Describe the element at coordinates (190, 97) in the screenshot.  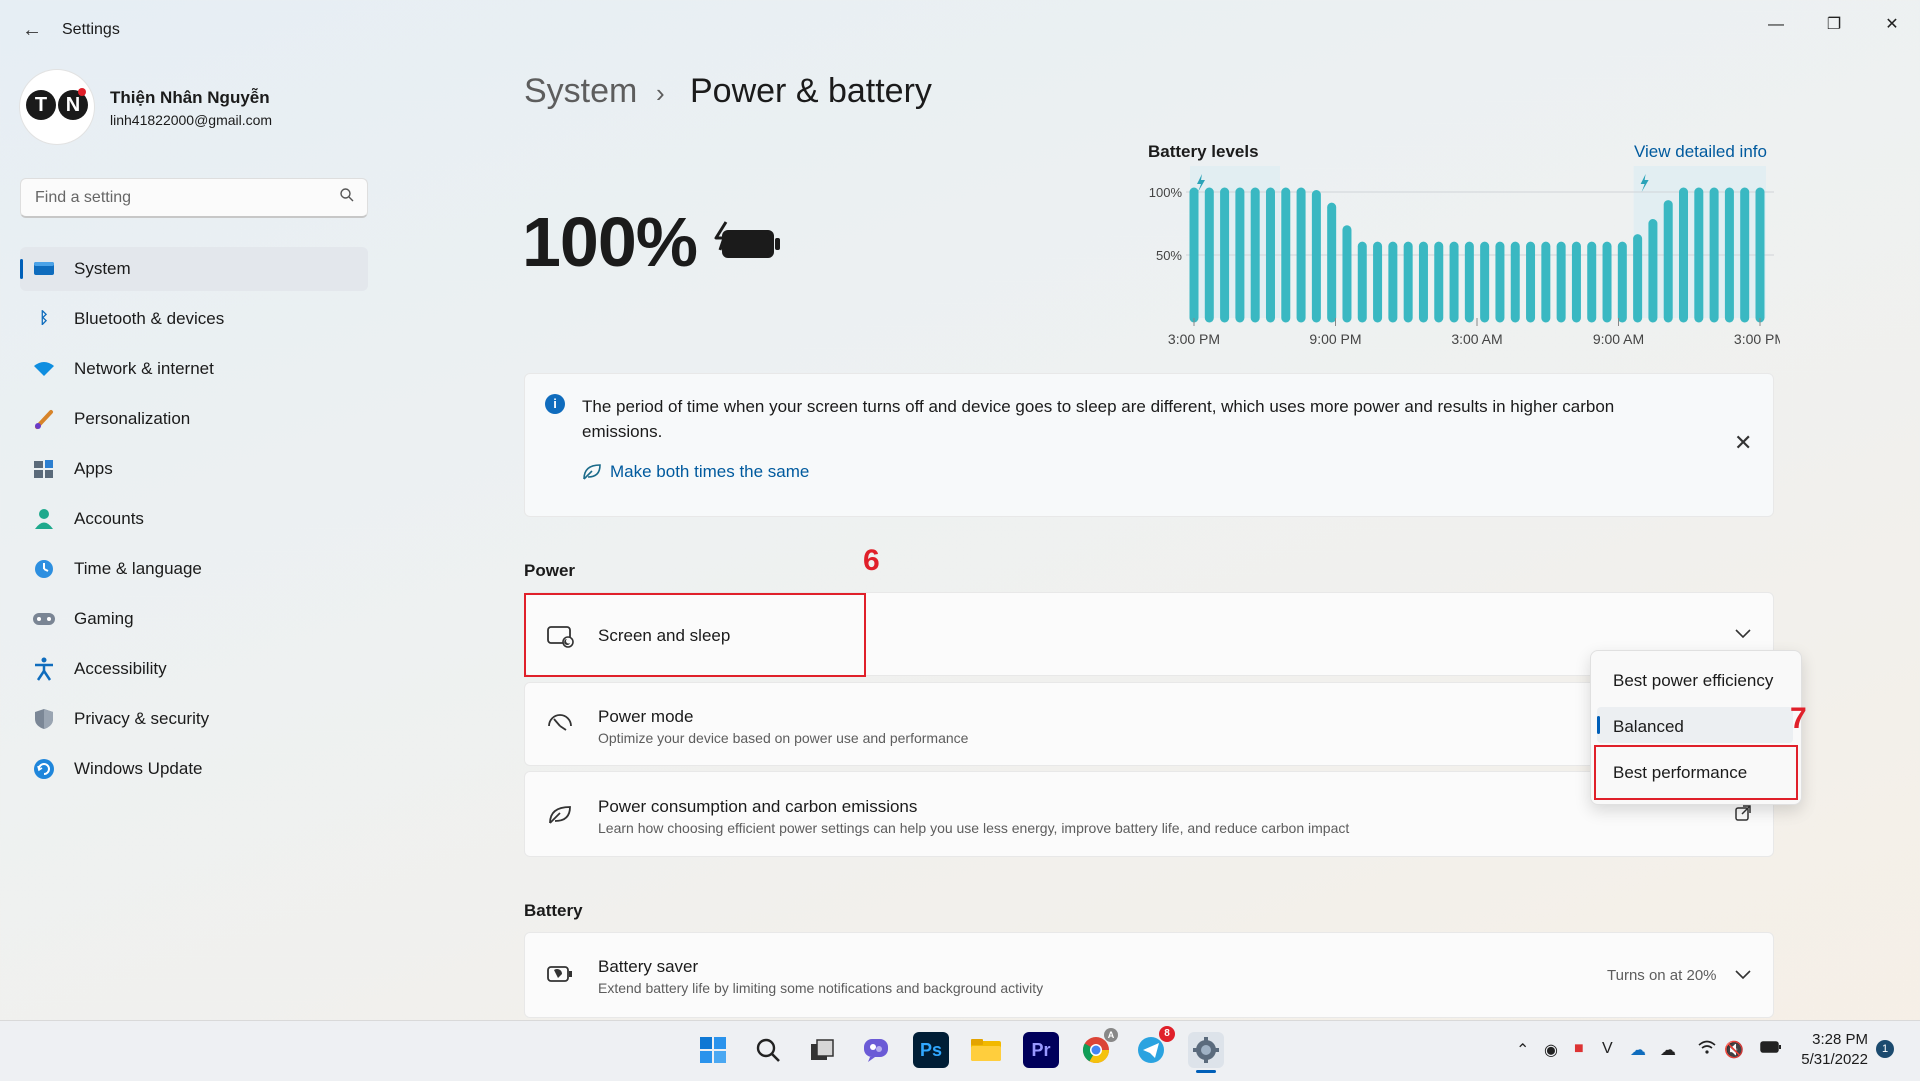
I see `user-name: Thiện Nhân Nguyễn` at that location.